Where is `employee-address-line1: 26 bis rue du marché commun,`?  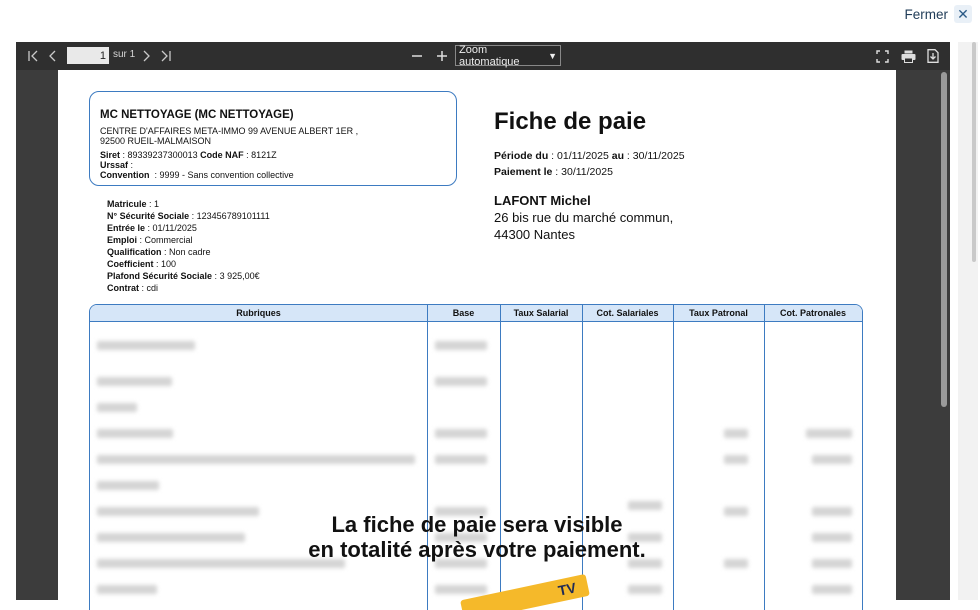
employee-address-line1: 26 bis rue du marché commun, is located at coordinates (584, 217).